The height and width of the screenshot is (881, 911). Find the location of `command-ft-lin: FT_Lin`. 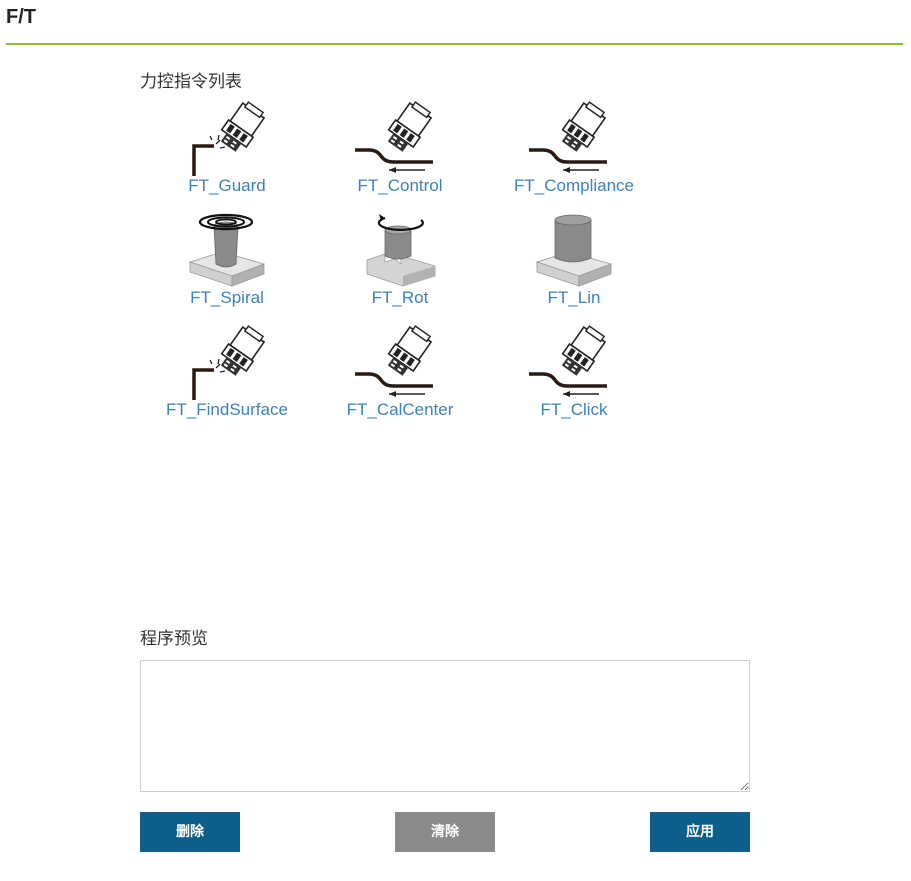

command-ft-lin: FT_Lin is located at coordinates (574, 268).